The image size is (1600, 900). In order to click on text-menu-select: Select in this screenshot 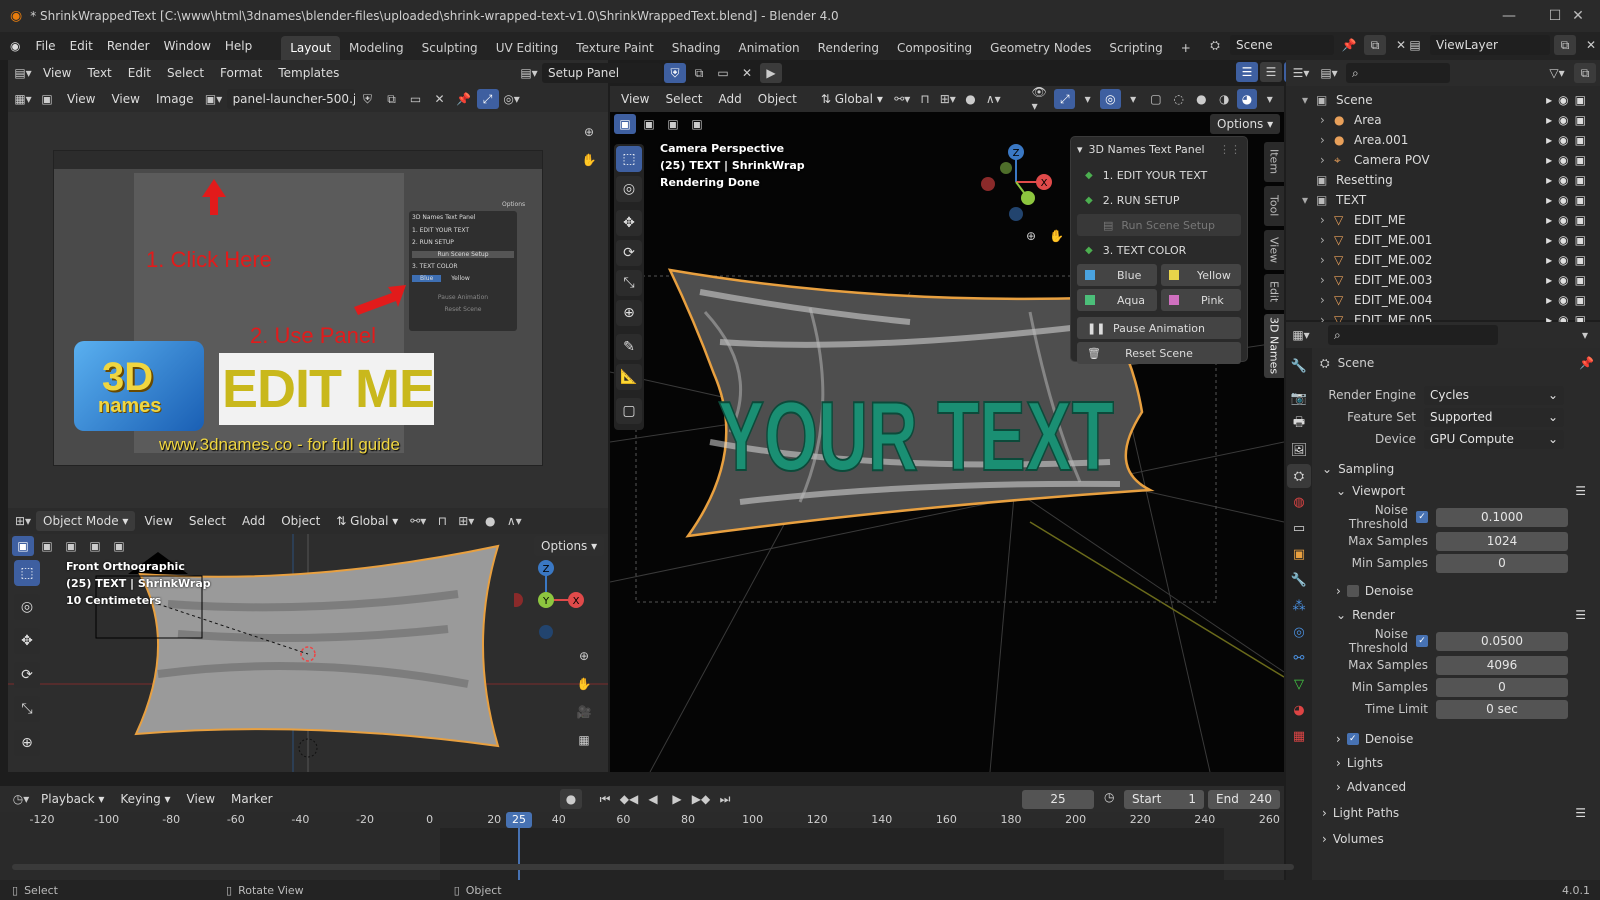, I will do `click(185, 73)`.